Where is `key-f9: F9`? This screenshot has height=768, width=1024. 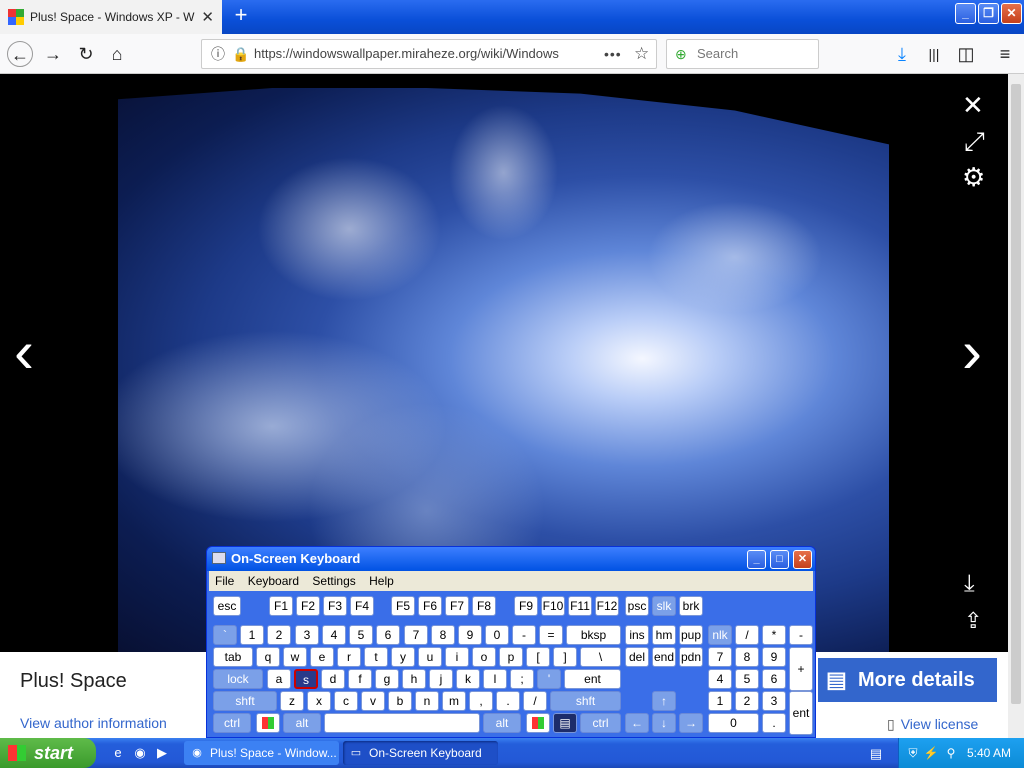
key-f9: F9 is located at coordinates (526, 606).